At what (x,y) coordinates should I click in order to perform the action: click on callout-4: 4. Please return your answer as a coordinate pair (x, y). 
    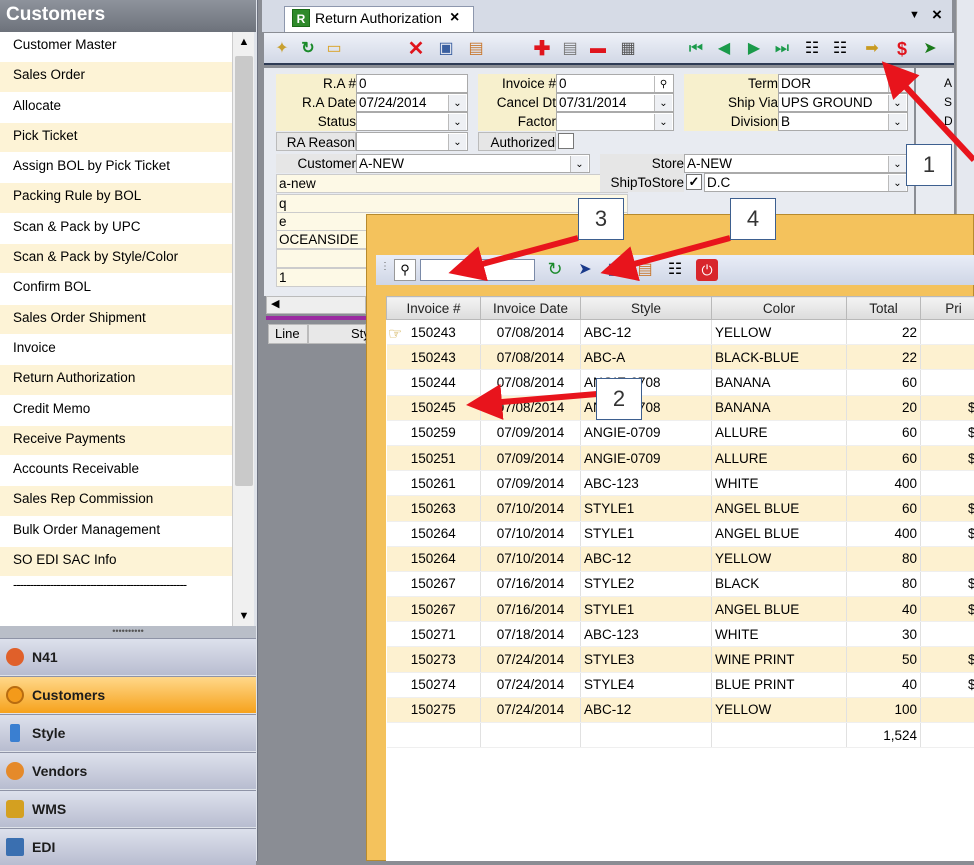
    Looking at the image, I should click on (753, 219).